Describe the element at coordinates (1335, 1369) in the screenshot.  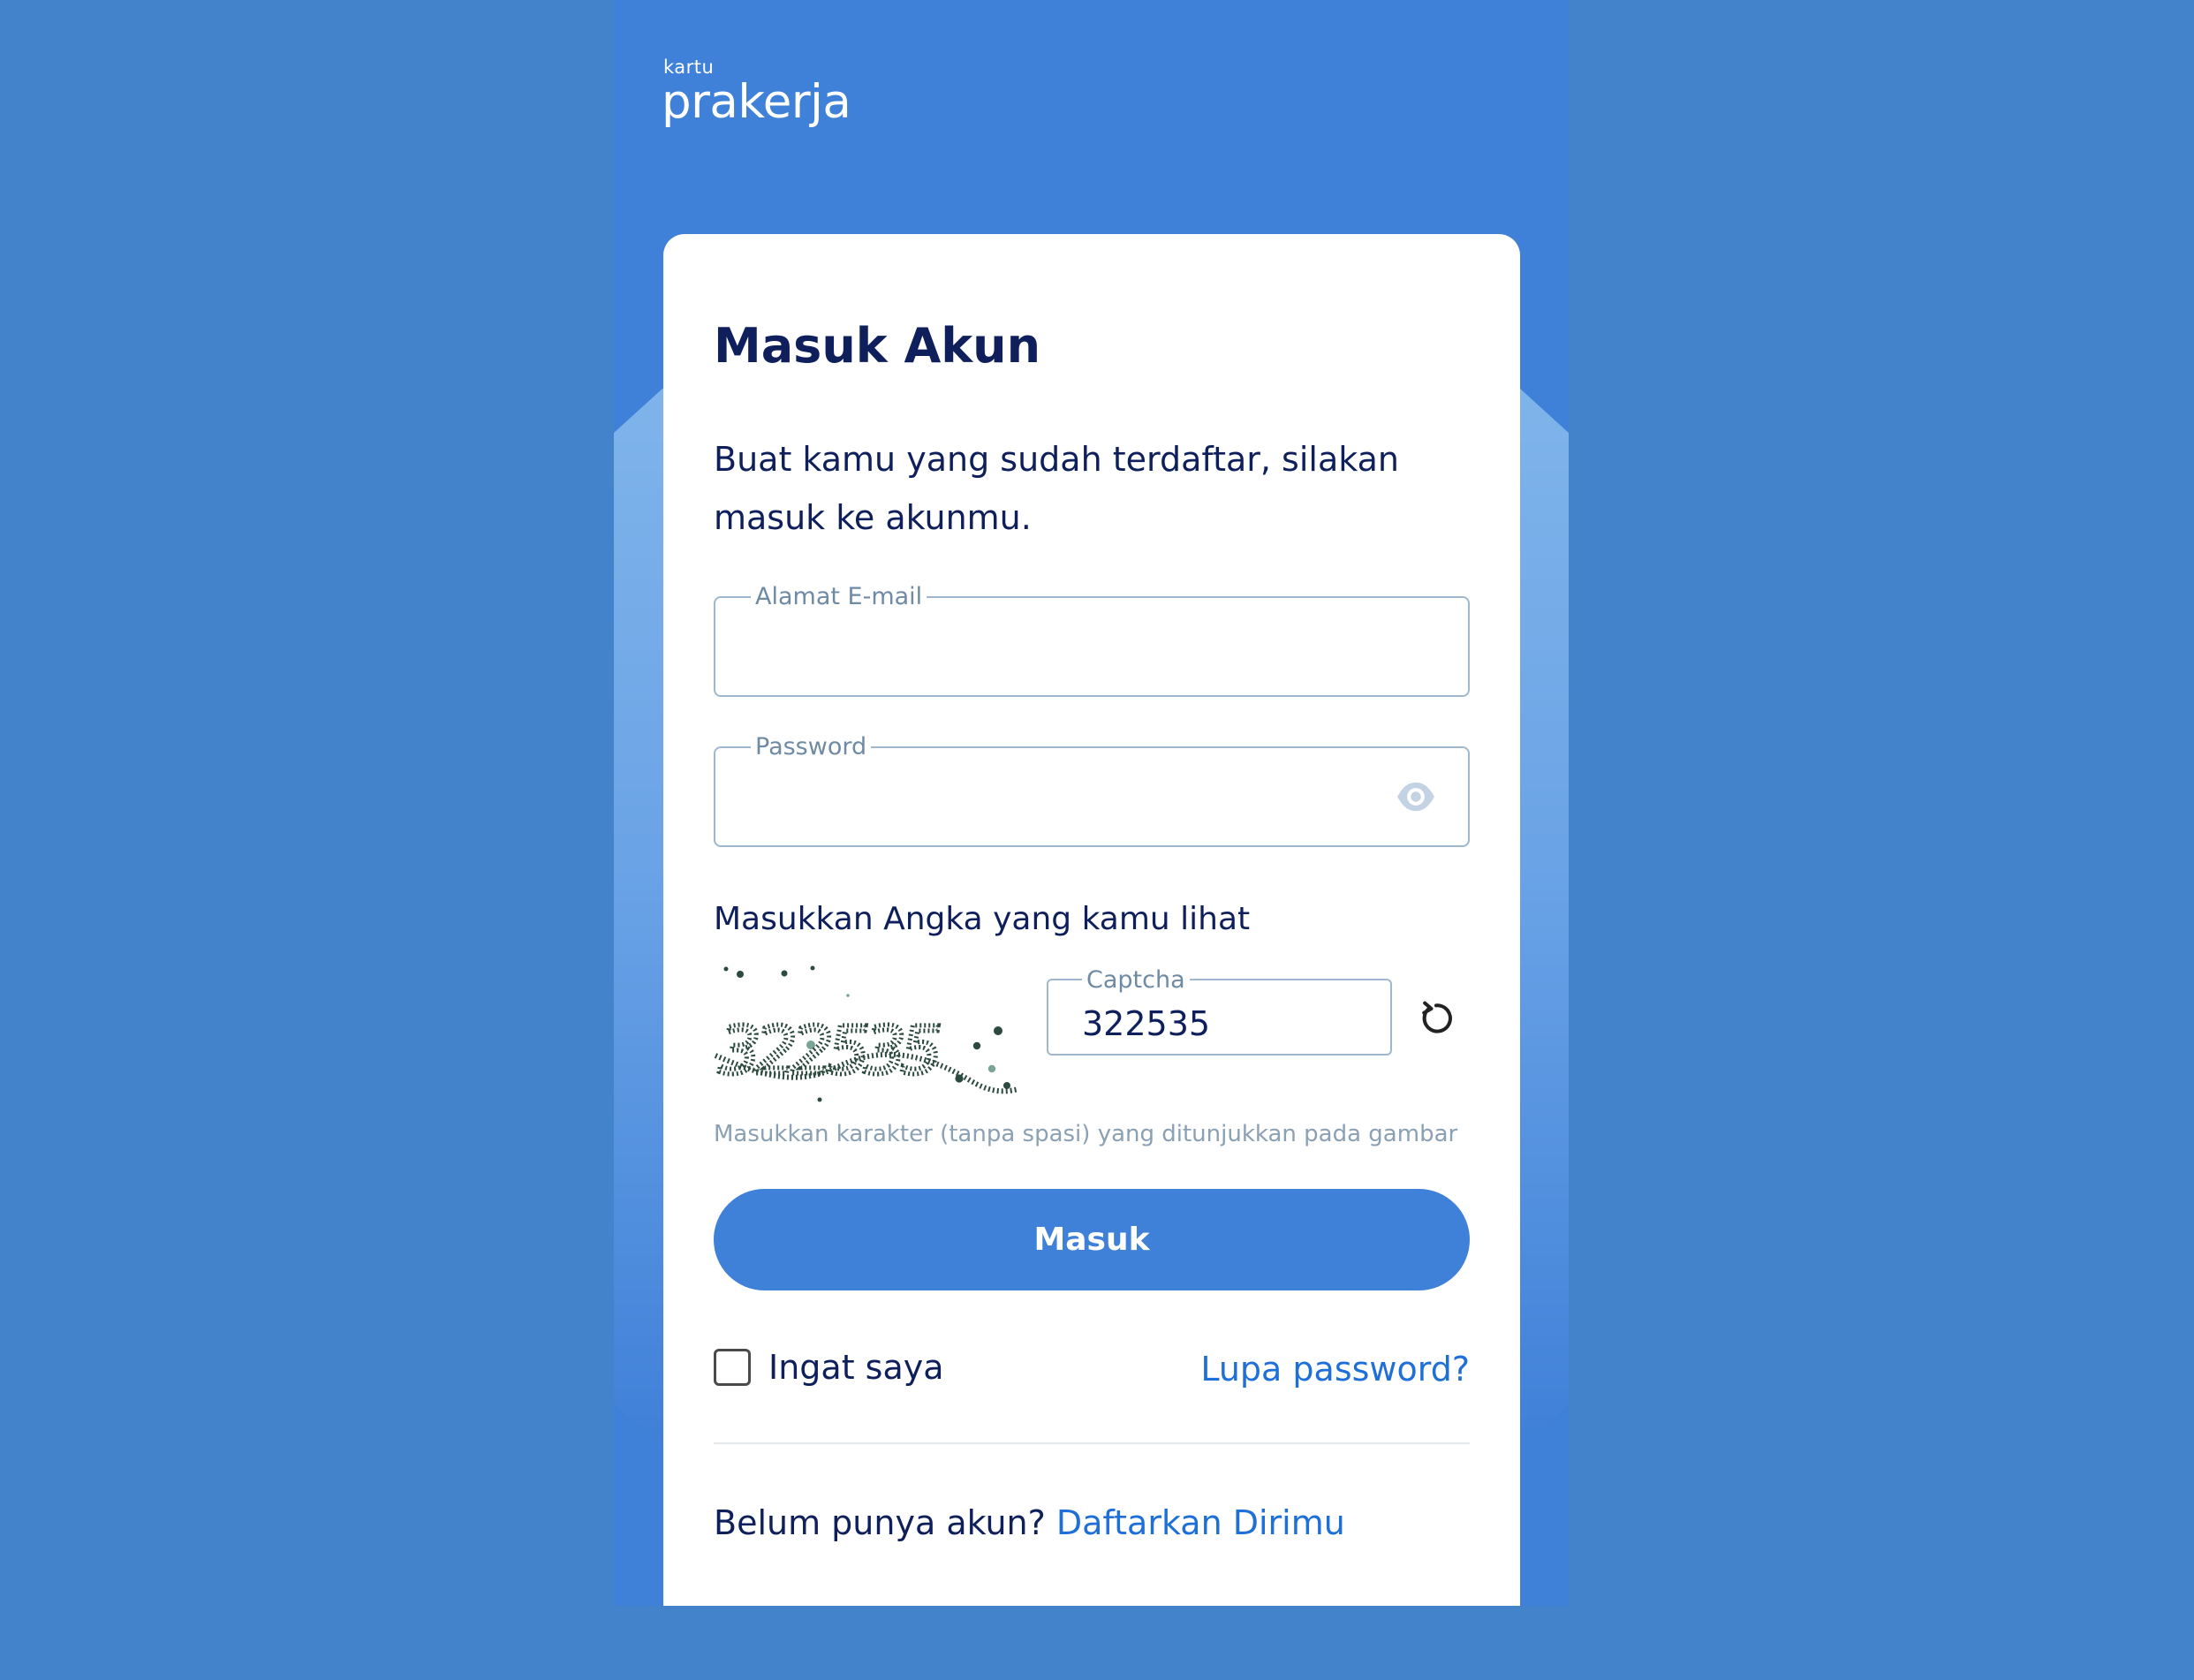
I see `forgot-password-link: Lupa password?` at that location.